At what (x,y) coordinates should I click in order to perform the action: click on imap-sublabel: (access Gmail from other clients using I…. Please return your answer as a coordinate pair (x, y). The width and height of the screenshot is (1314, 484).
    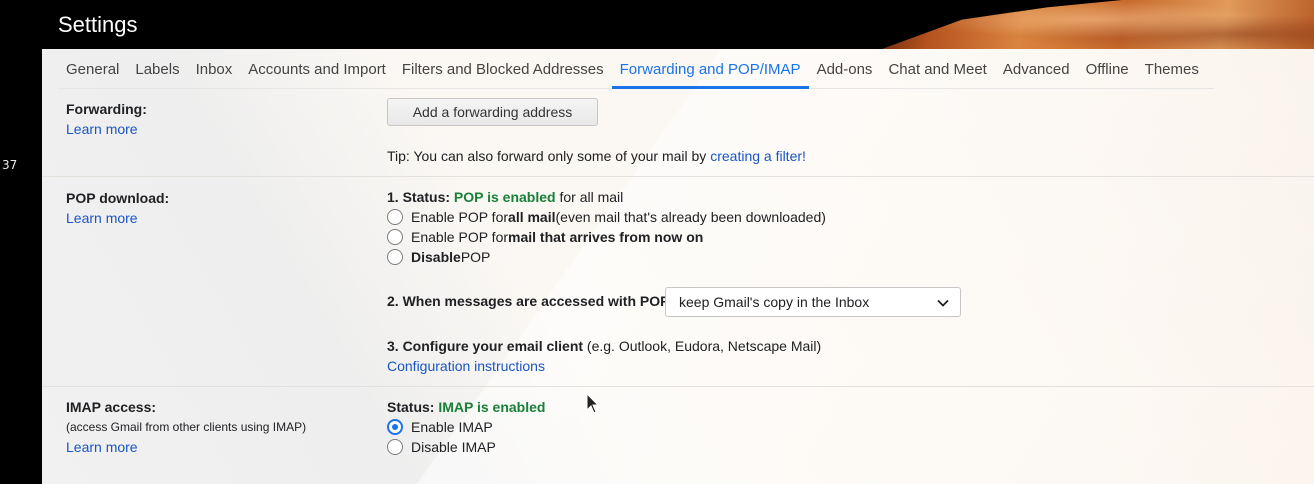
    Looking at the image, I should click on (186, 427).